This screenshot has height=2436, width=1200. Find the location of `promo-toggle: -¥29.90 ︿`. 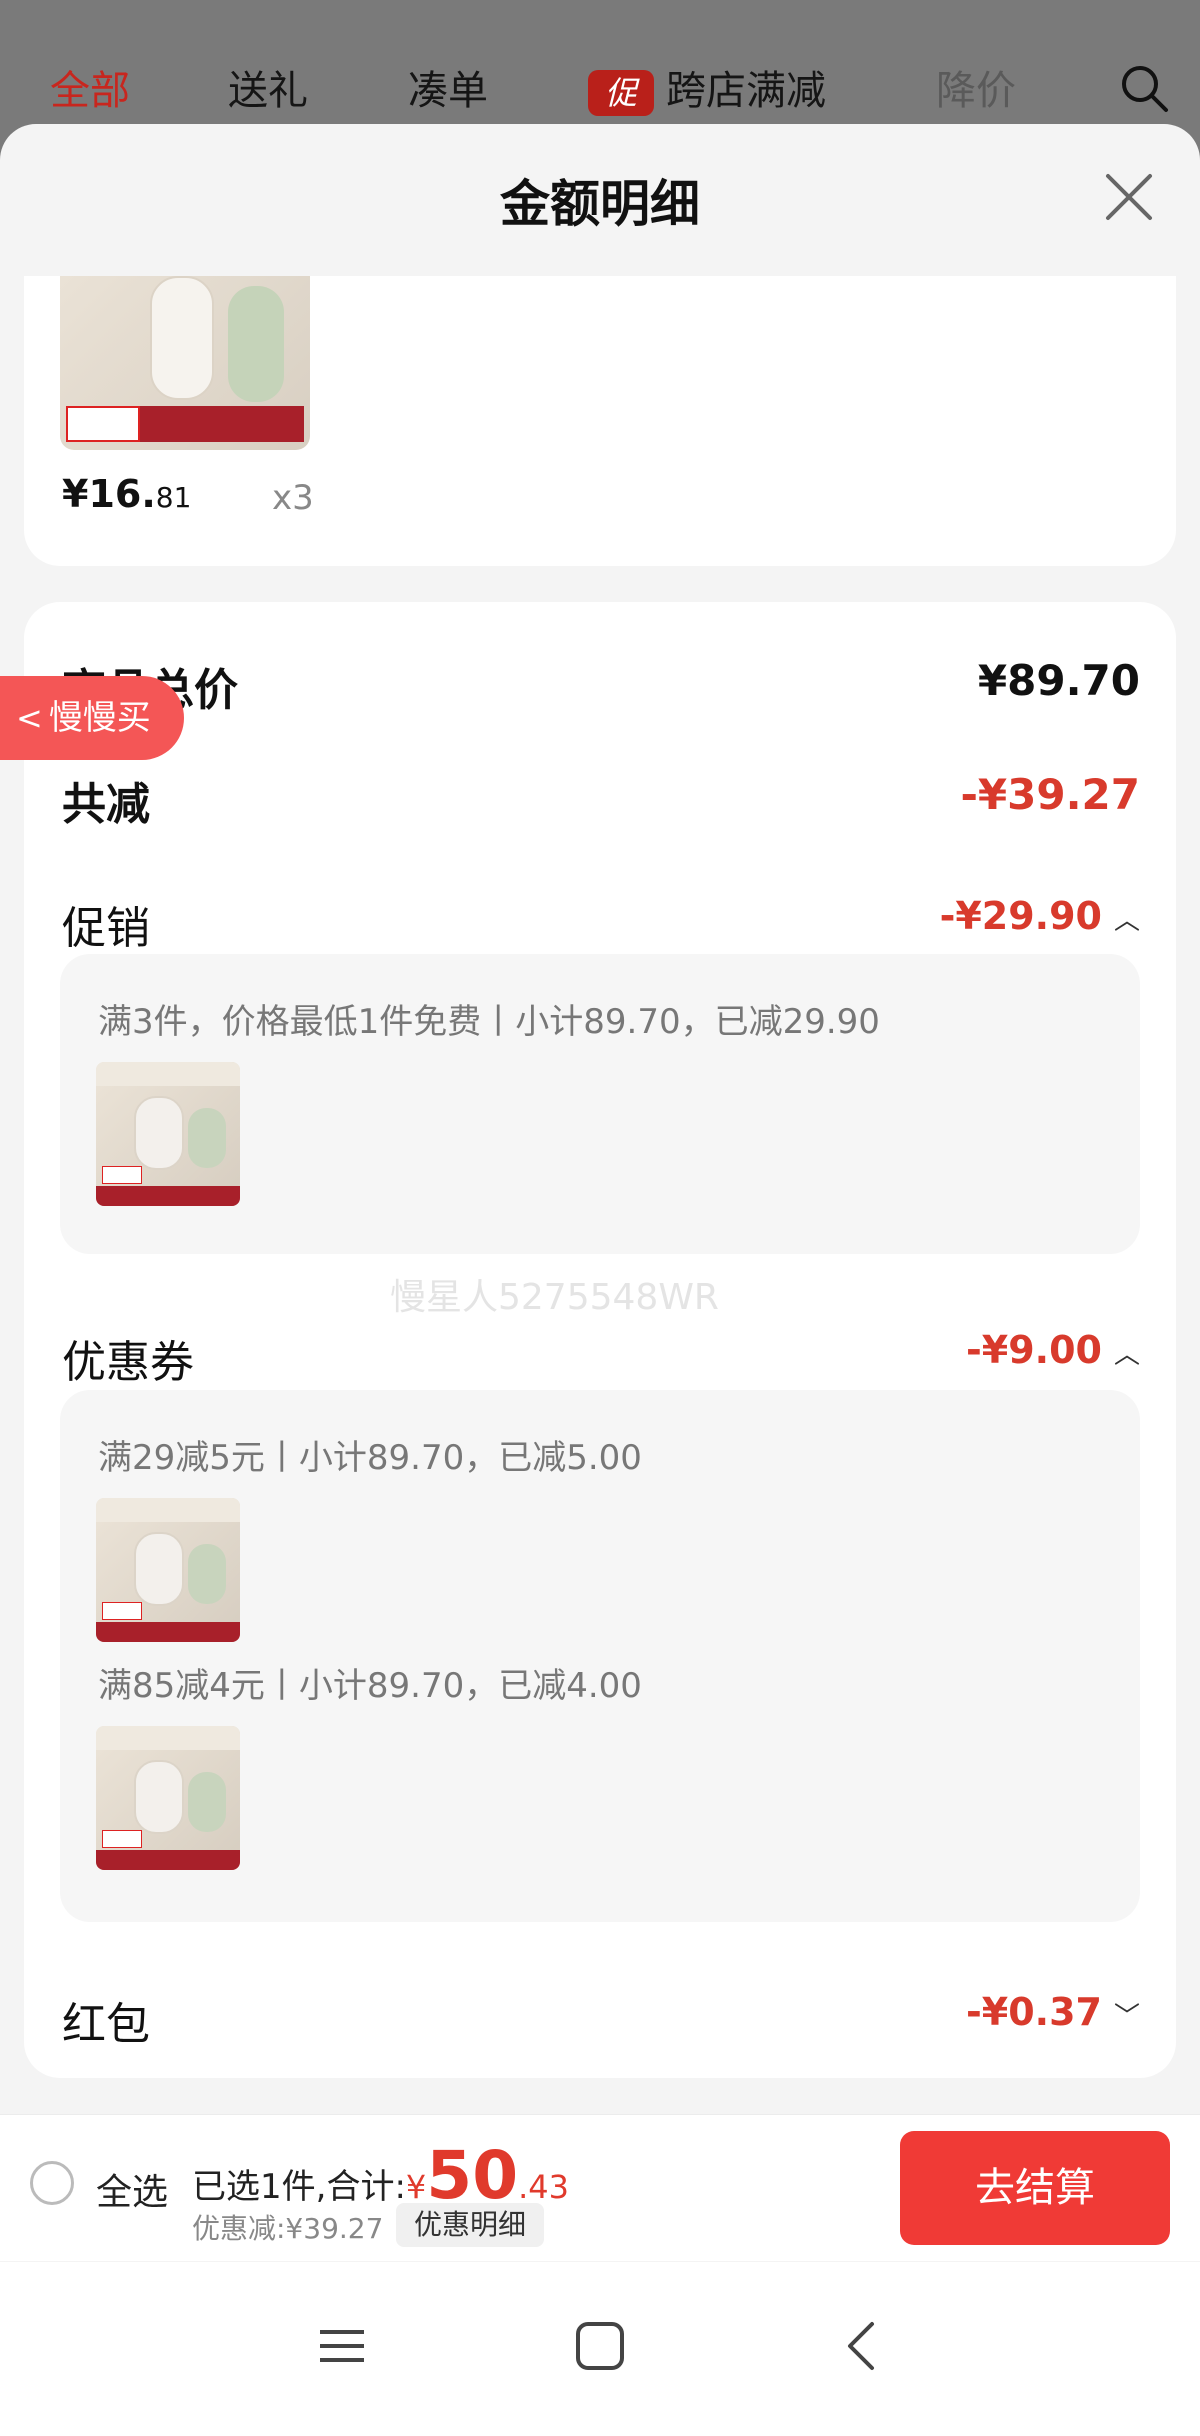

promo-toggle: -¥29.90 ︿ is located at coordinates (1040, 916).